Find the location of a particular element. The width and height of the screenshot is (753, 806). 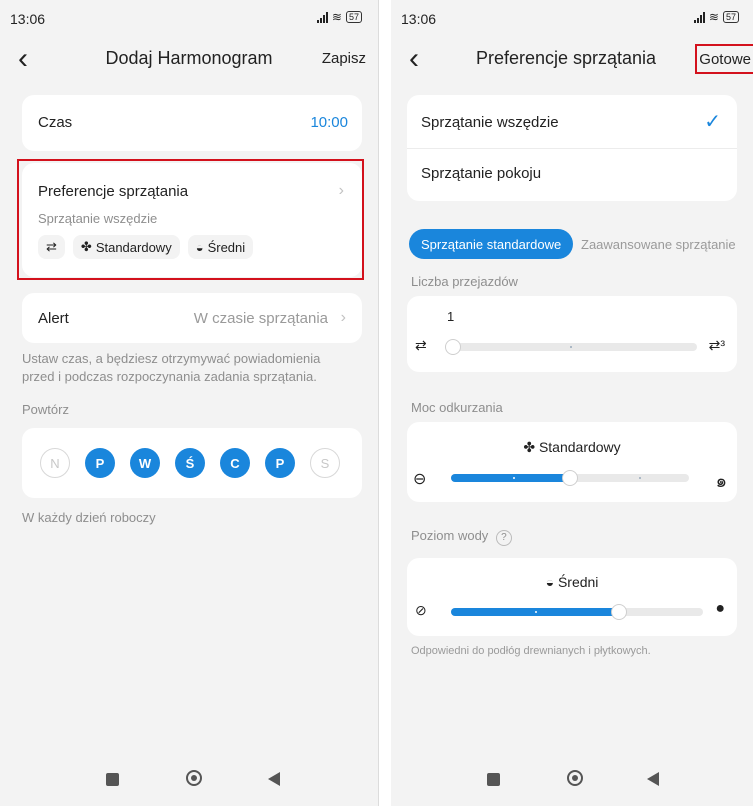

tab-advanced: Zaawansowane sprzątanie is located at coordinates (658, 244).